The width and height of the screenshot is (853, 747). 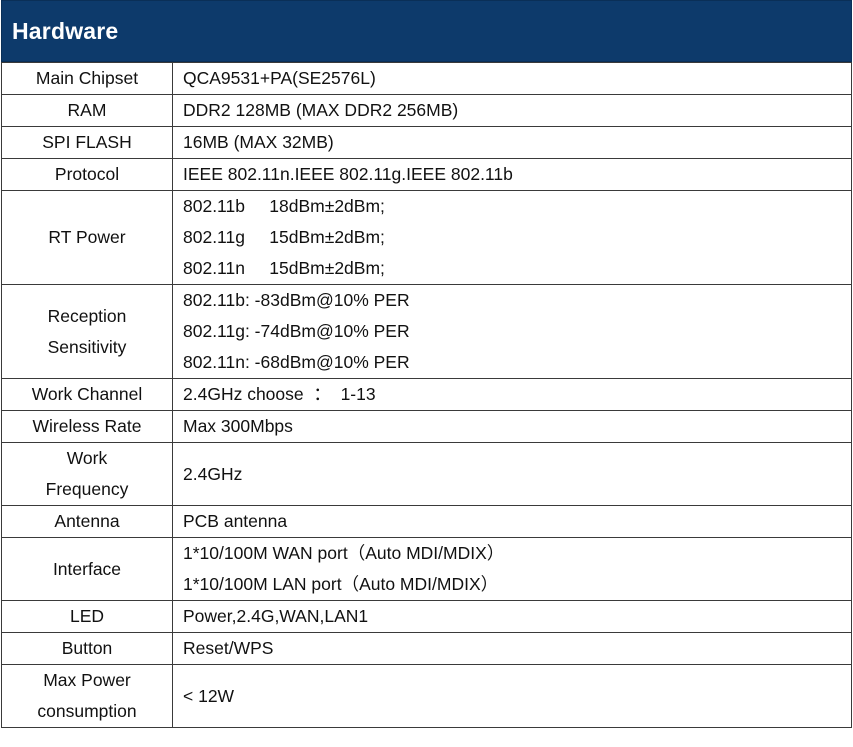 I want to click on section-header: Hardware, so click(x=426, y=31).